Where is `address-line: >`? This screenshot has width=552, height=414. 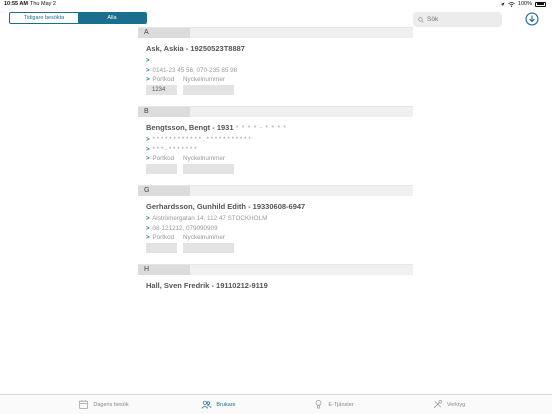
address-line: > is located at coordinates (279, 60).